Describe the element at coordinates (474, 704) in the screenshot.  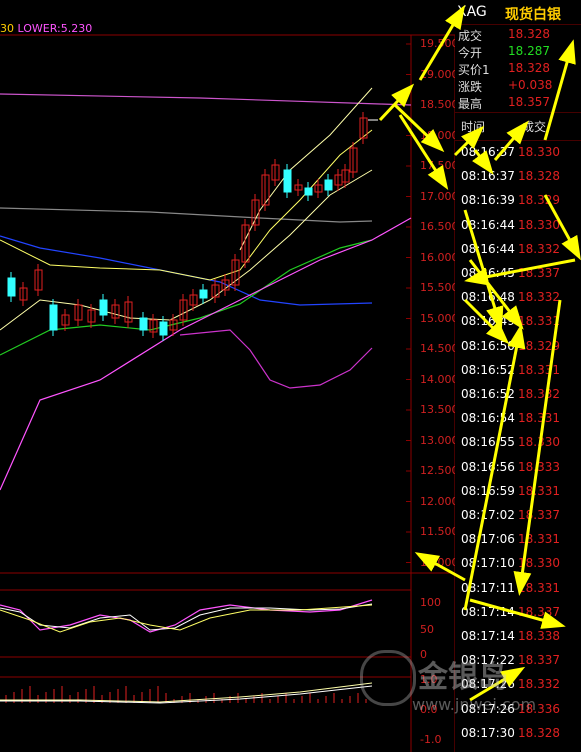
I see `watermark-url: www.jnwei.com` at that location.